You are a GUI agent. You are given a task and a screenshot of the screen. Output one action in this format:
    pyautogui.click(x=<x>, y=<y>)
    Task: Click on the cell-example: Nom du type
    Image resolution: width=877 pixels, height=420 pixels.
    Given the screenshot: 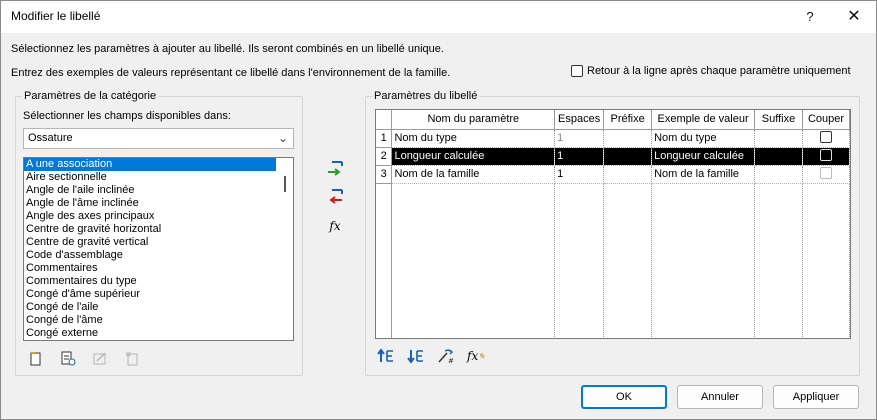 What is the action you would take?
    pyautogui.click(x=703, y=138)
    